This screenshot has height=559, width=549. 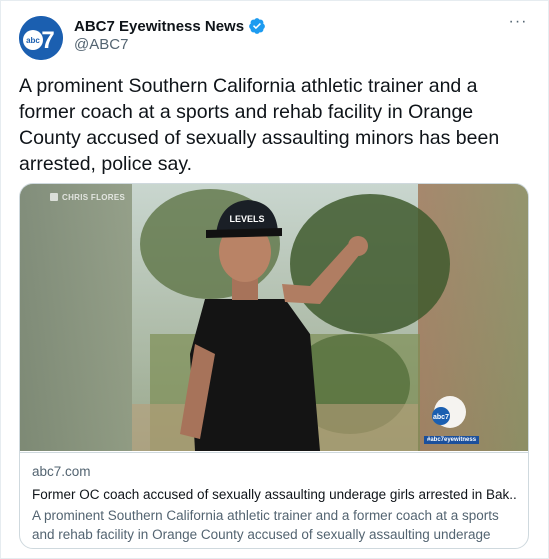 I want to click on abc7-logo-icon: abc 7, so click(x=41, y=38).